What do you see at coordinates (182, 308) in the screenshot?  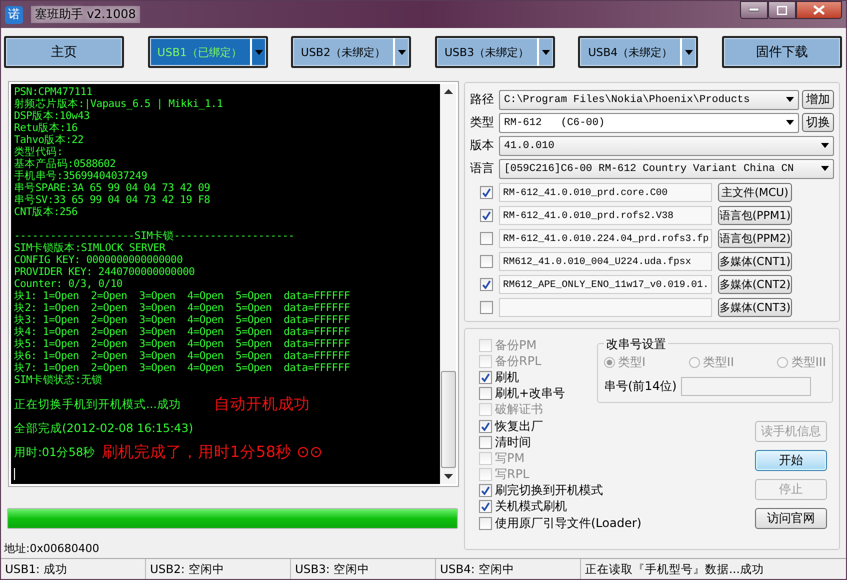 I see `log-line: 块2: 1=Open 2=Open 3=Open 4=Open 5=Open data=FFFFFF` at bounding box center [182, 308].